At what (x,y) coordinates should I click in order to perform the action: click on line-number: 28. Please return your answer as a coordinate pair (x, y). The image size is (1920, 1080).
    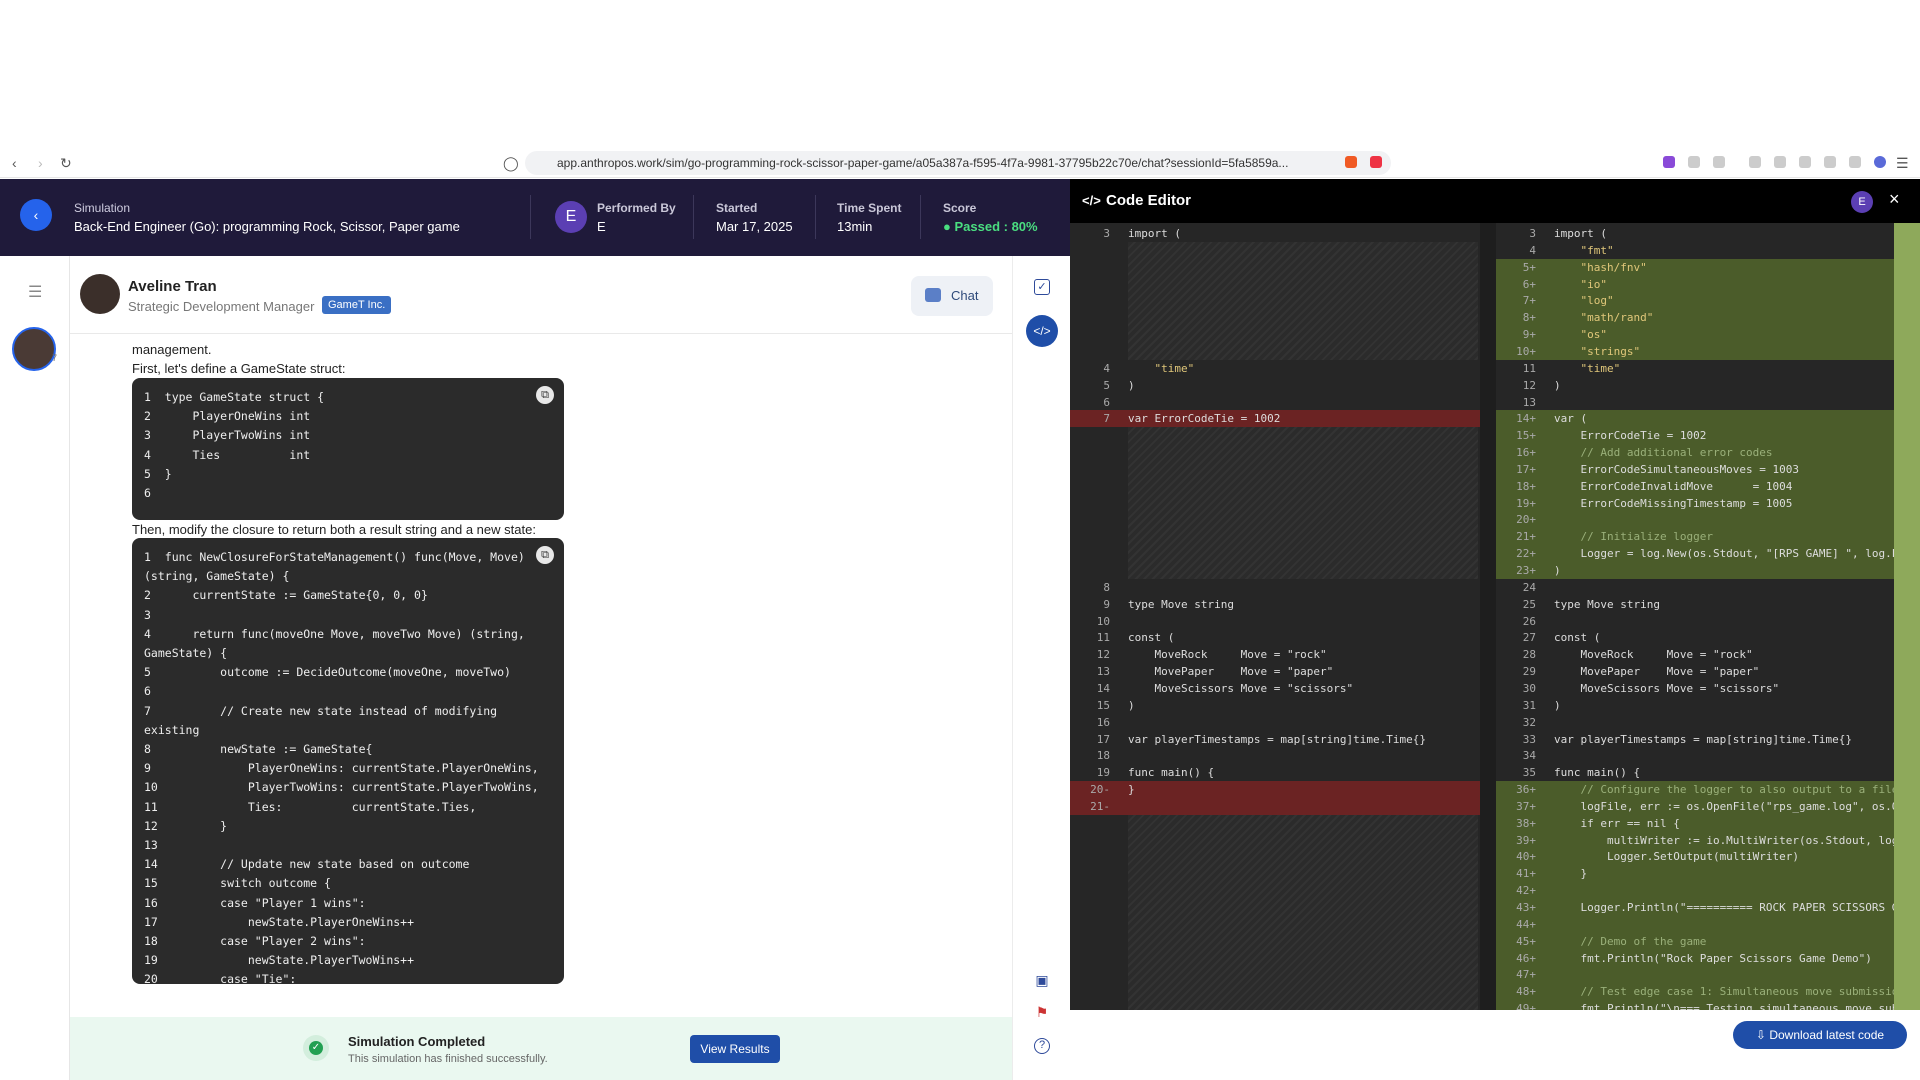
    Looking at the image, I should click on (1529, 655).